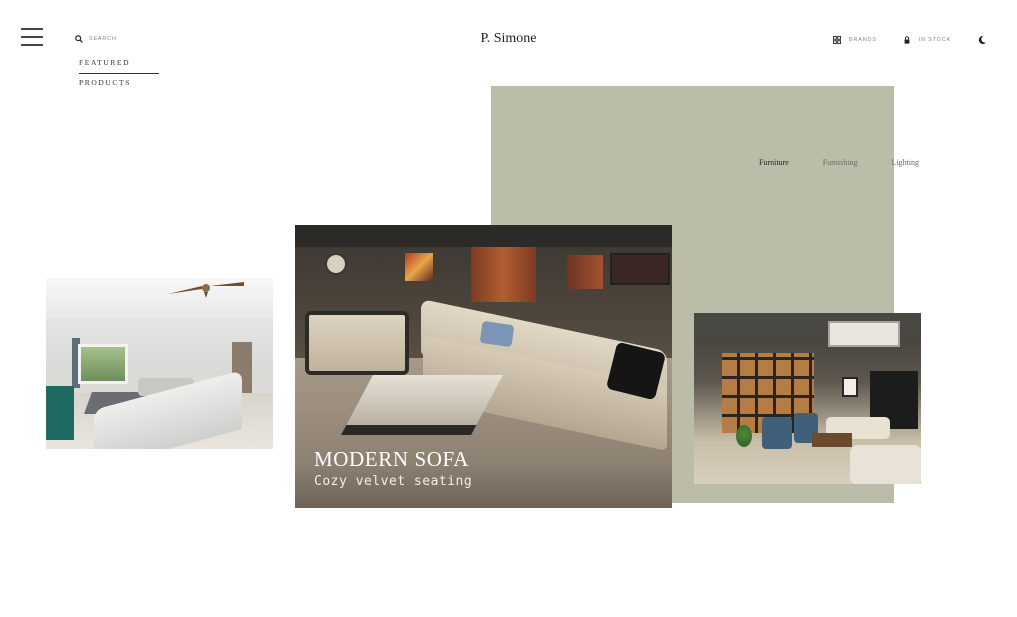 The image size is (1017, 617). I want to click on search-button: SEARCH, so click(96, 39).